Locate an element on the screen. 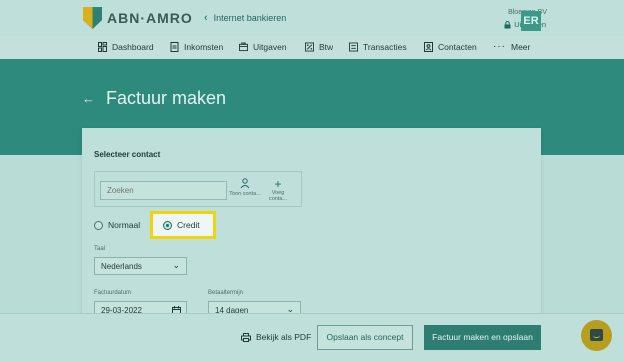 The image size is (624, 362). brand-name: ABN·AMRO is located at coordinates (150, 18).